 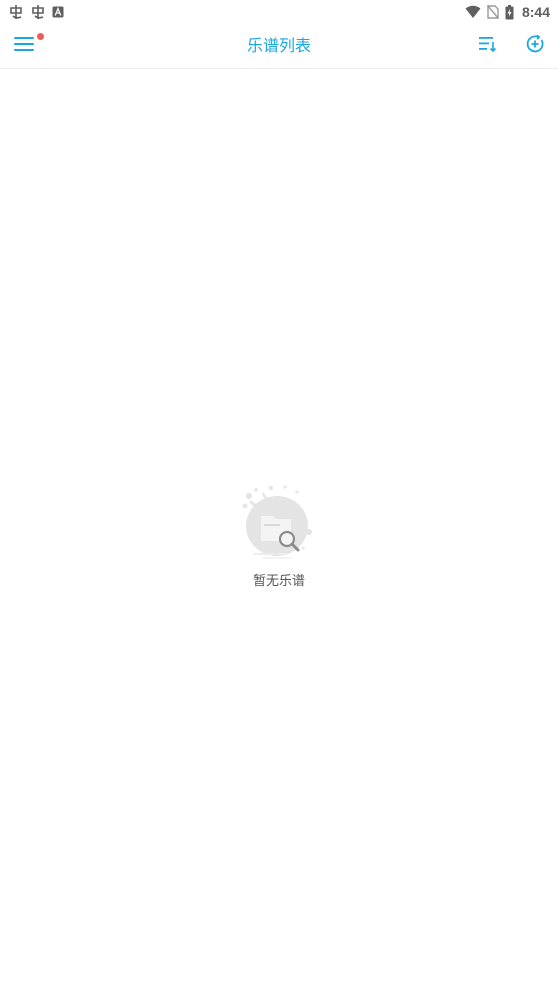 I want to click on status-bar: 8:44, so click(x=279, y=12).